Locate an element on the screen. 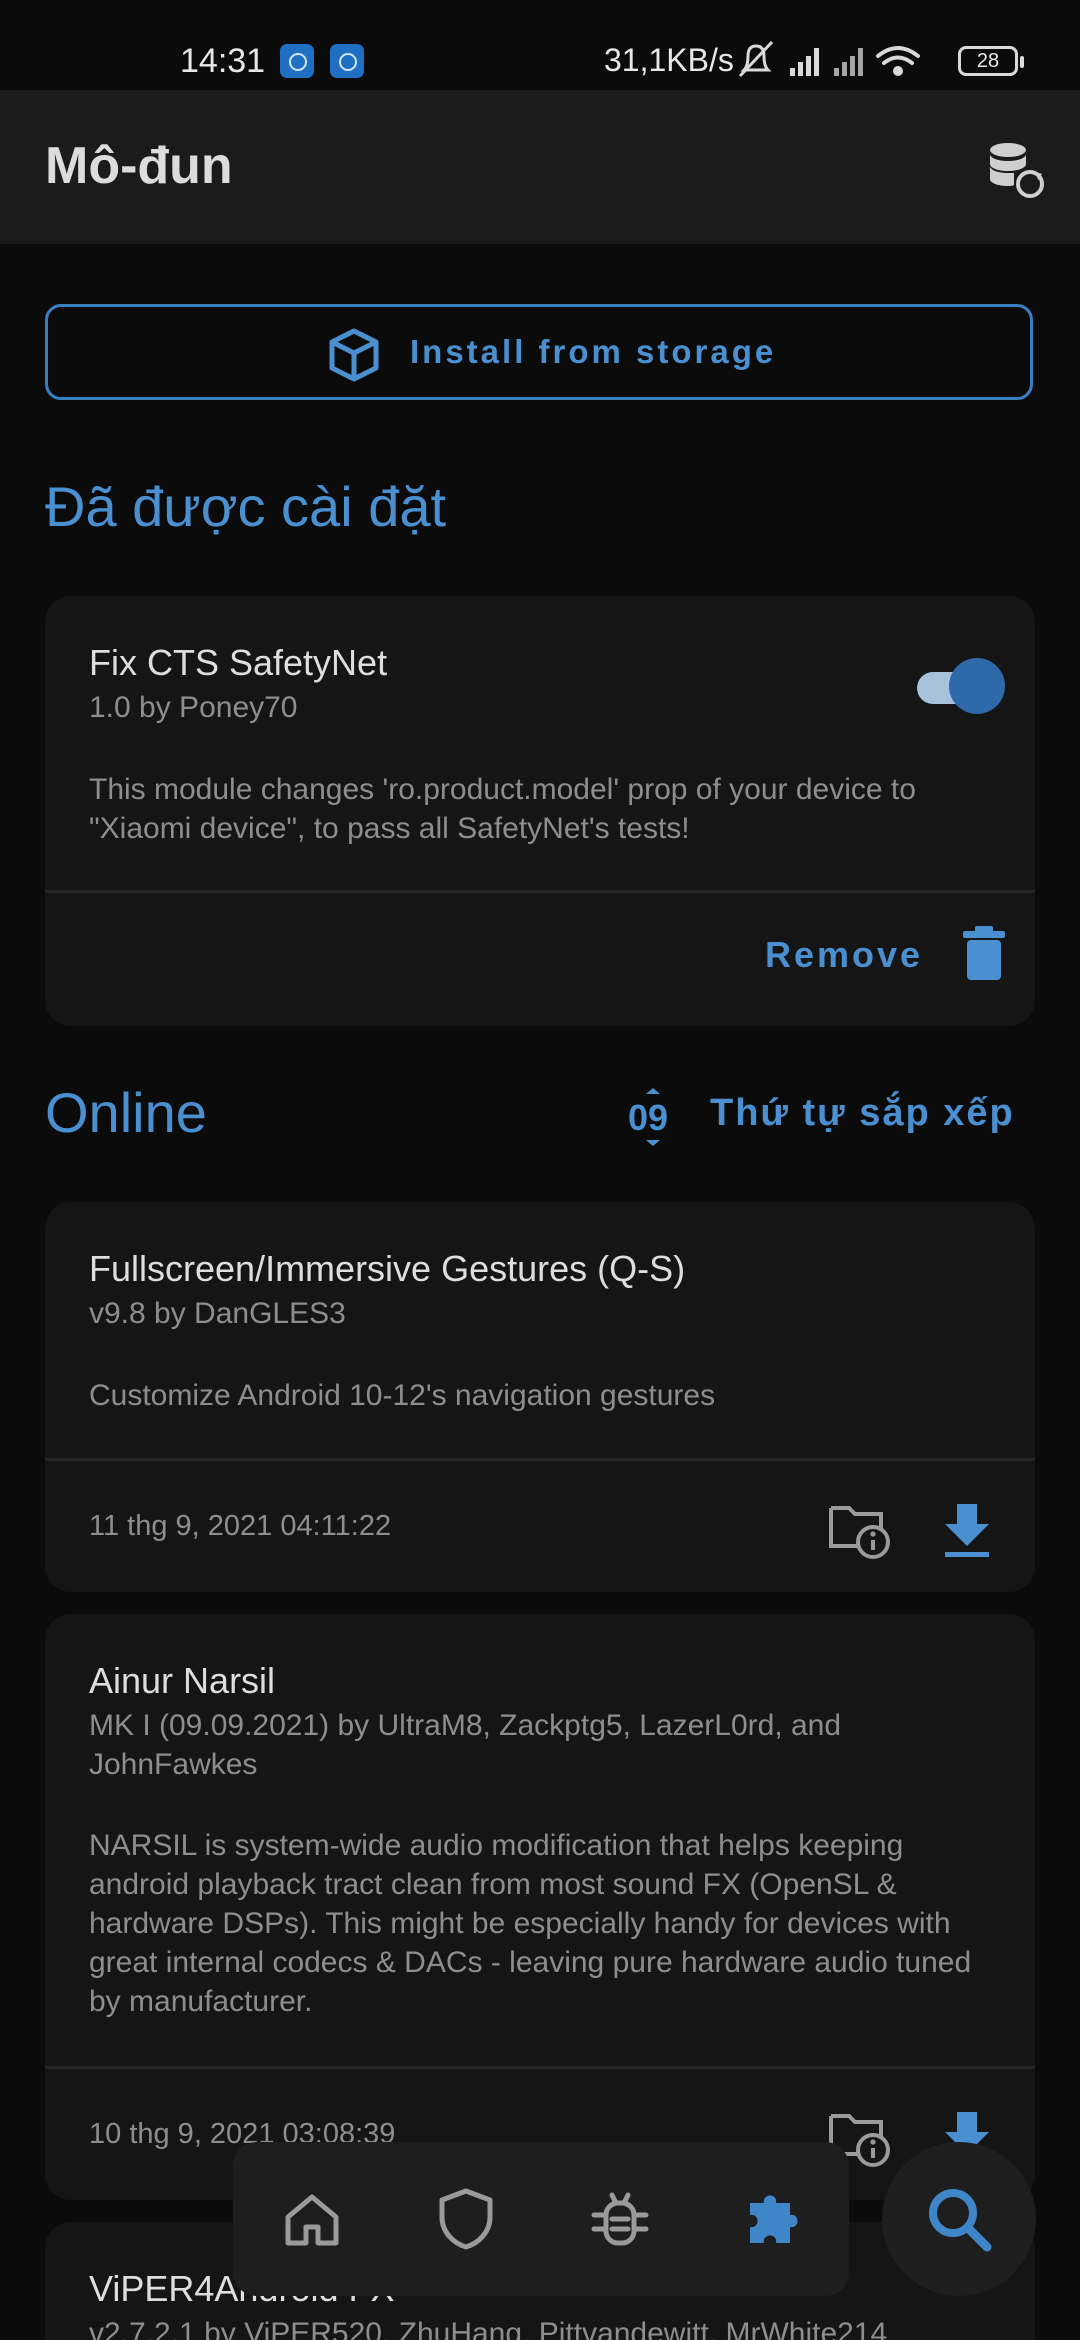  module-enable-toggle is located at coordinates (961, 686).